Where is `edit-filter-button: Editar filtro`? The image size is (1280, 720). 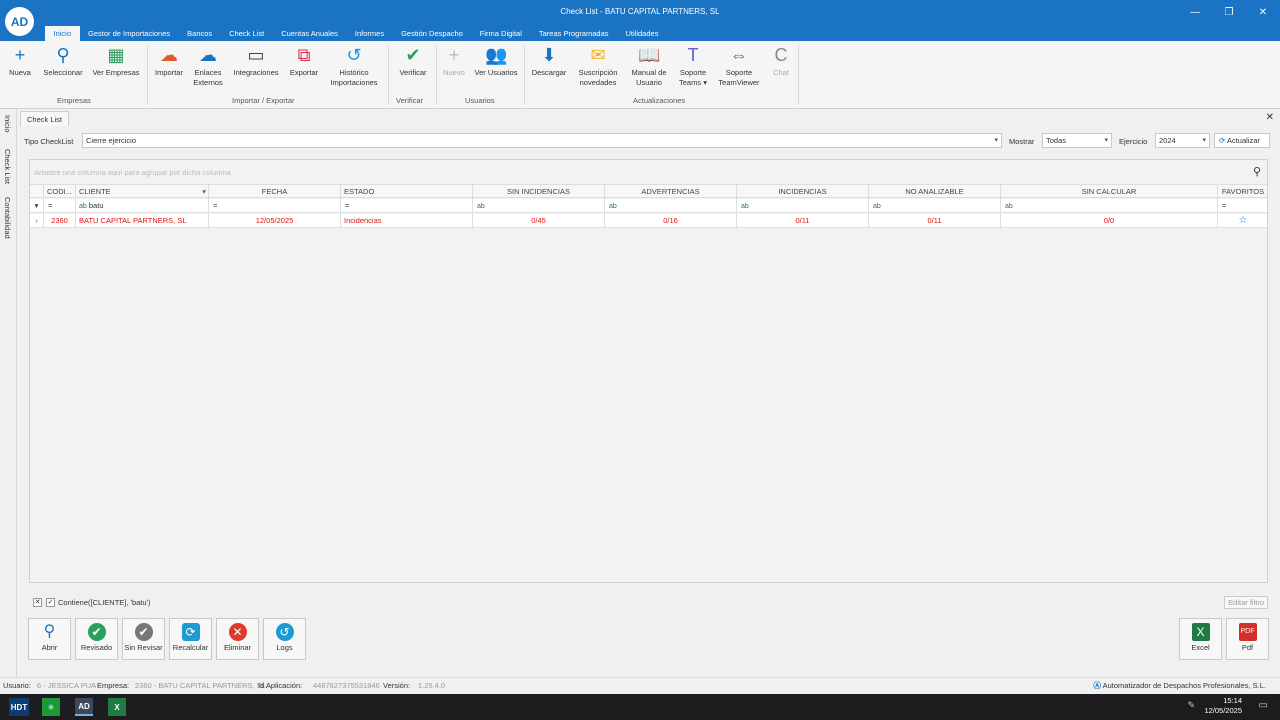
edit-filter-button: Editar filtro is located at coordinates (1246, 602).